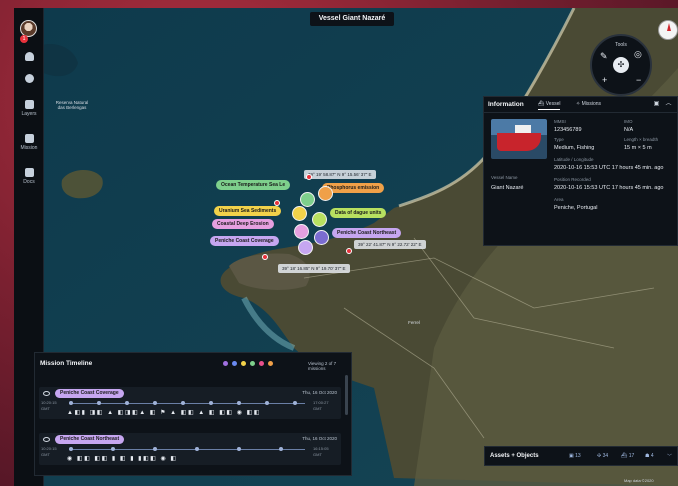 The height and width of the screenshot is (486, 678). I want to click on assets-title: Assets + Objects, so click(514, 456).